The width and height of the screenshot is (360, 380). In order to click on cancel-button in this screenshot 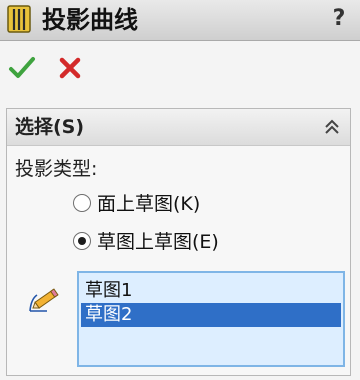, I will do `click(70, 68)`.